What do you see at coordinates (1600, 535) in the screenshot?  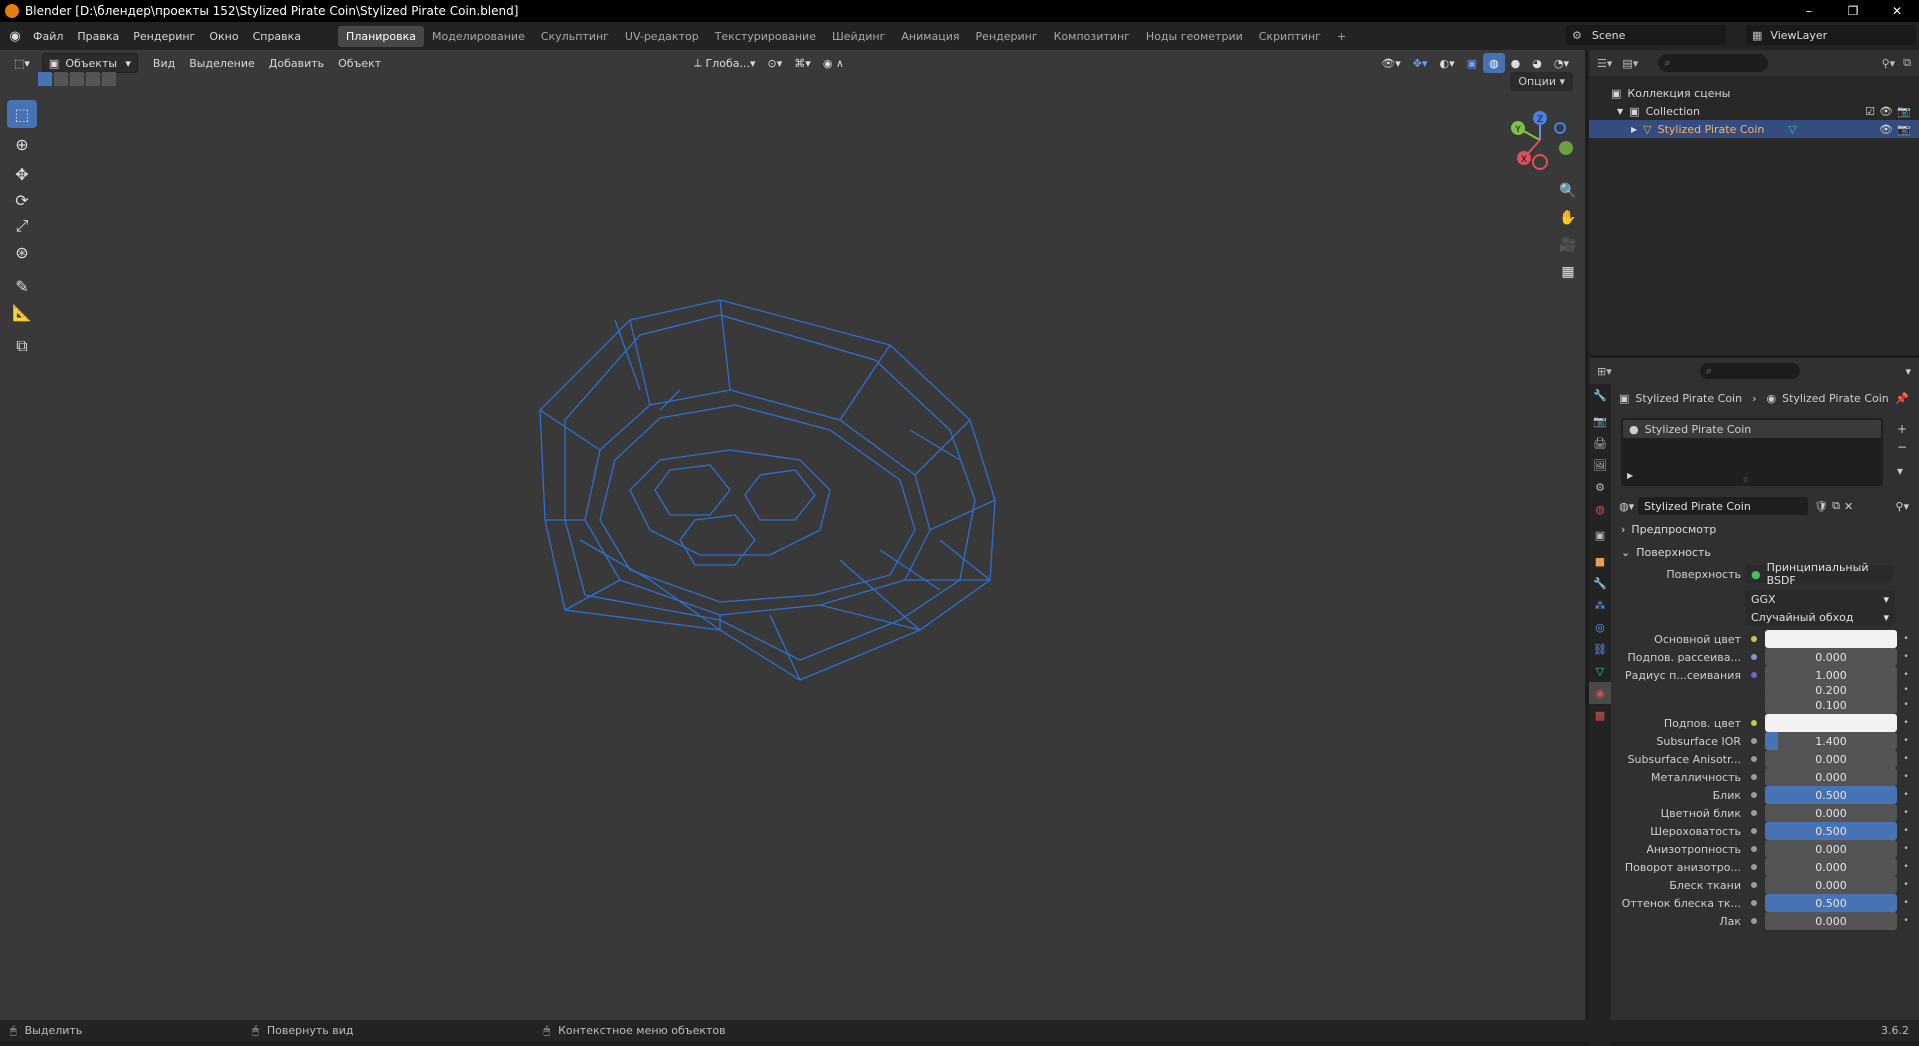 I see `collection-tab: ▣` at bounding box center [1600, 535].